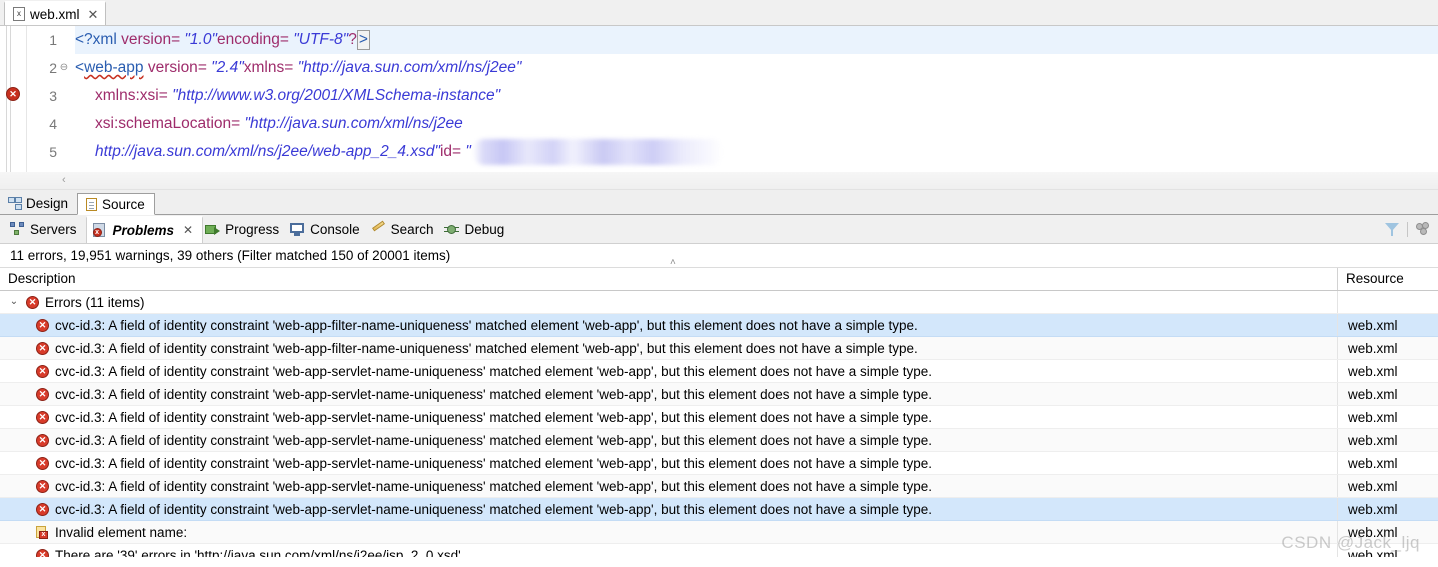 The height and width of the screenshot is (567, 1438). Describe the element at coordinates (19, 14) in the screenshot. I see `xml-file-icon: x` at that location.